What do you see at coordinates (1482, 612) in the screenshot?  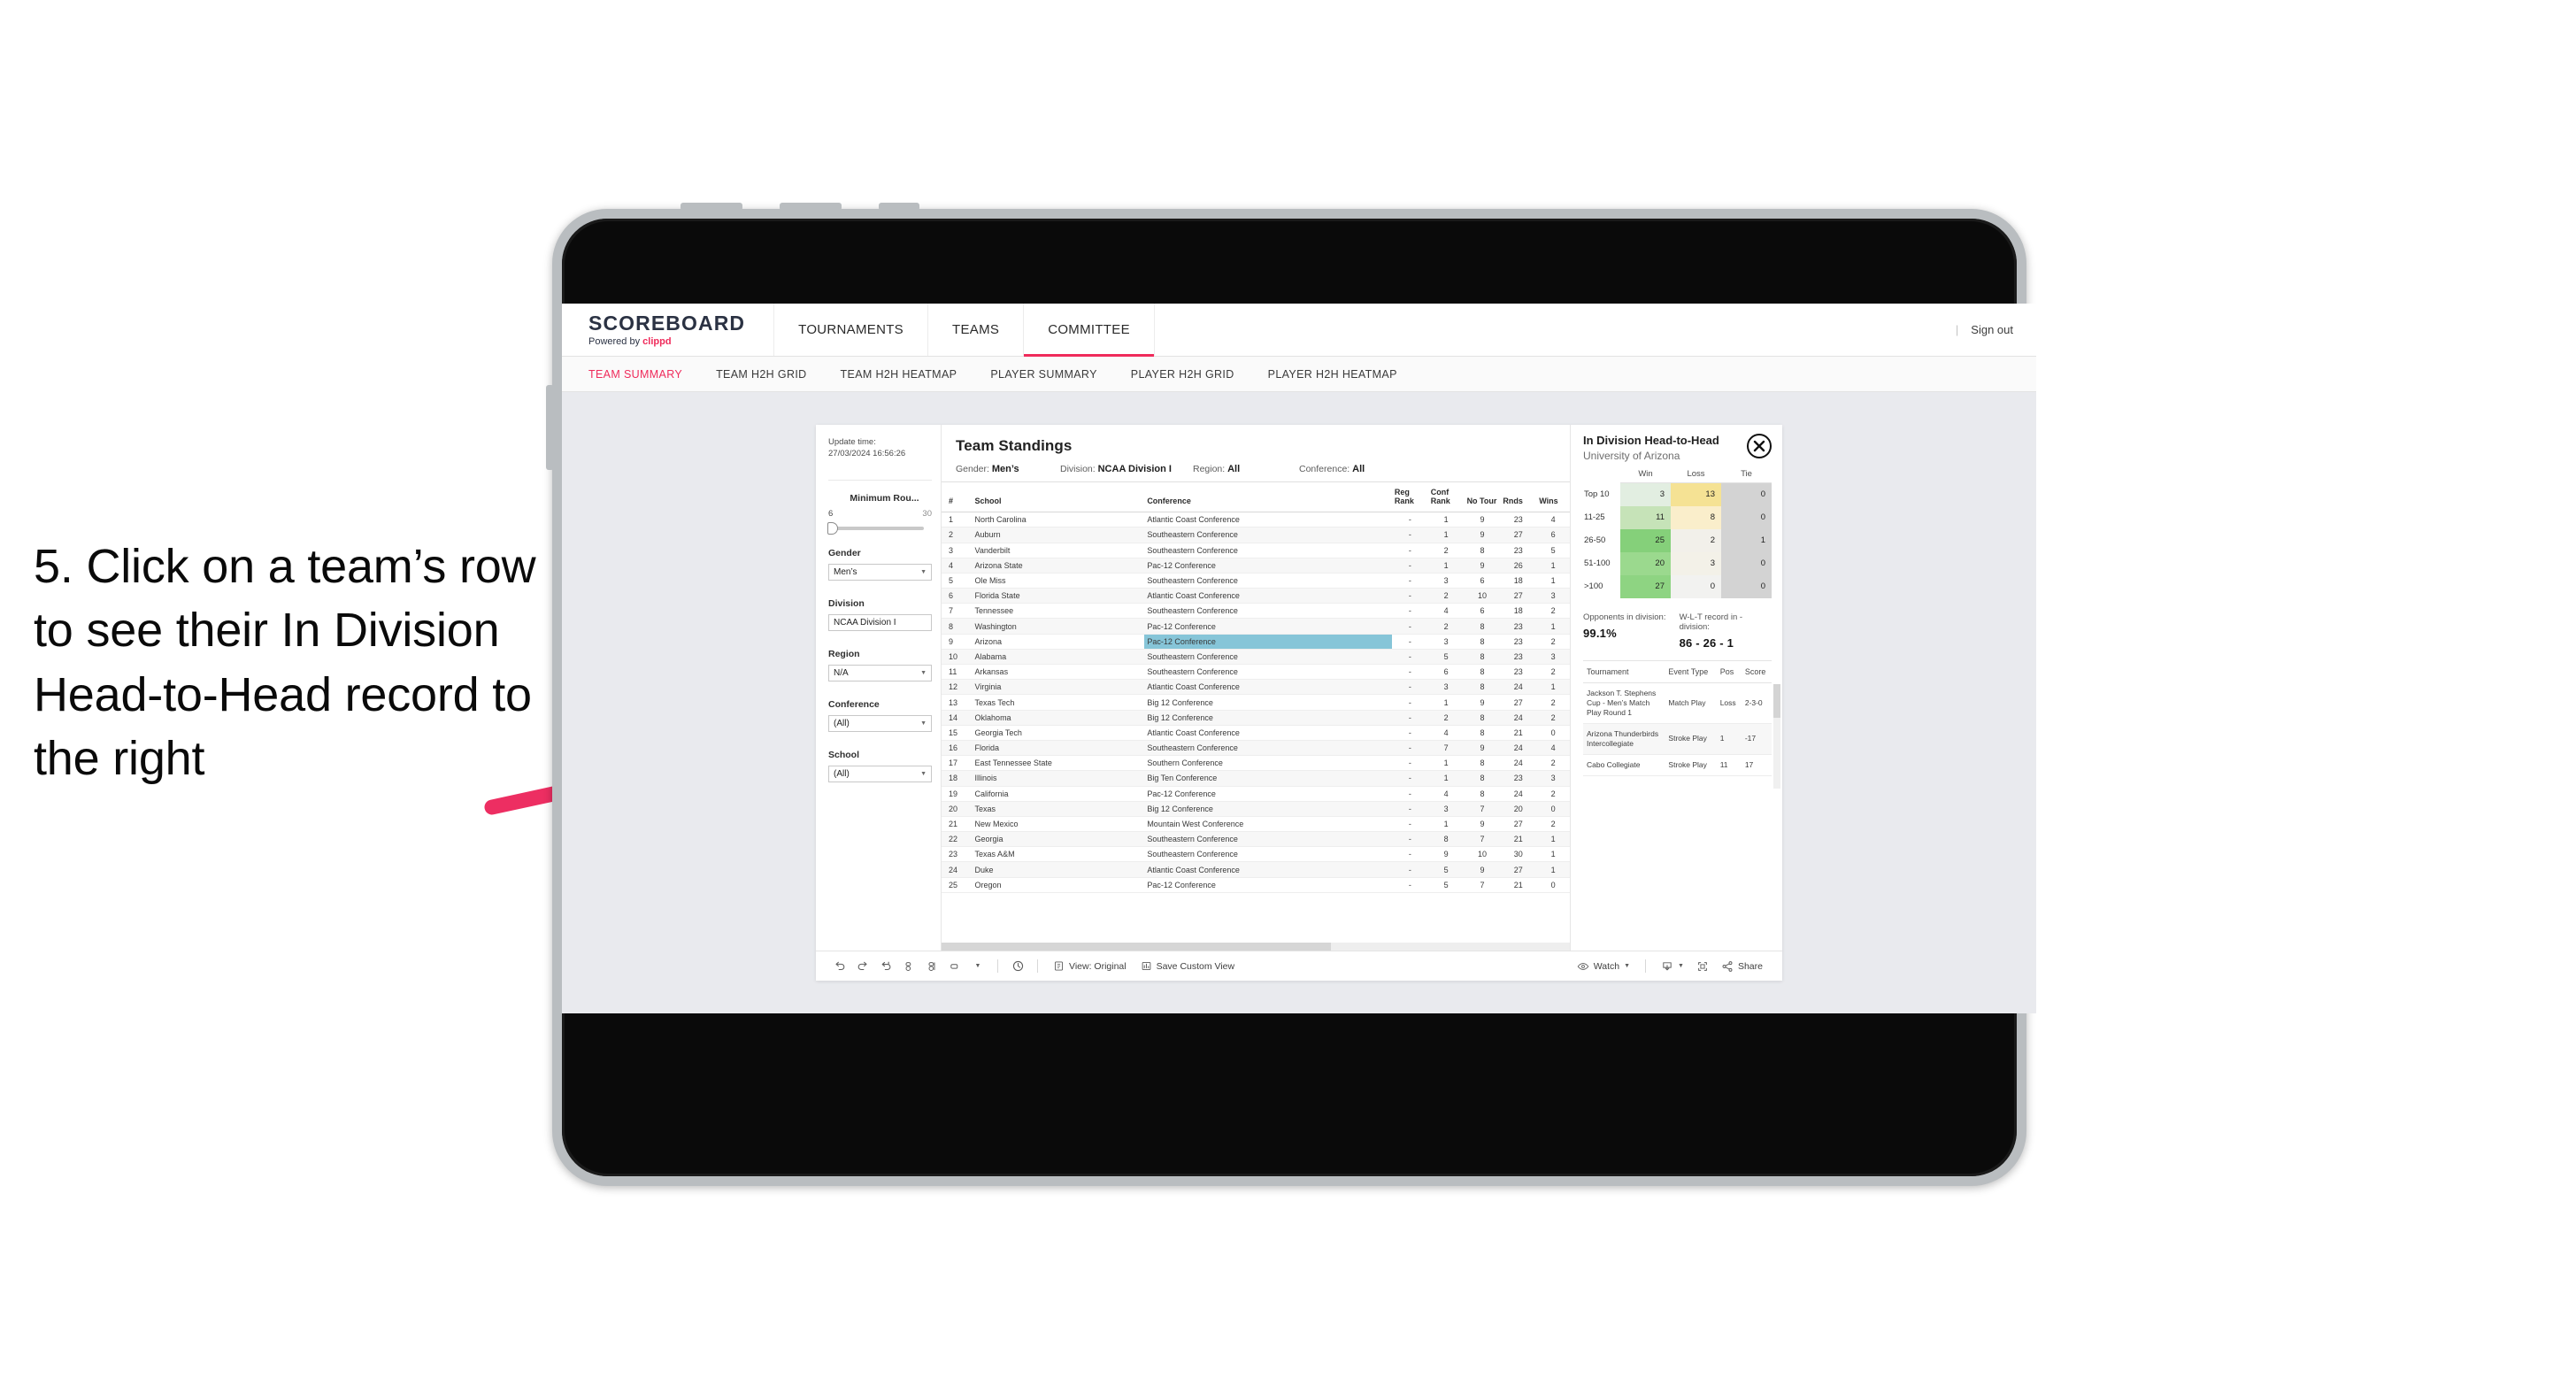 I see `cell-no-tour: 6` at bounding box center [1482, 612].